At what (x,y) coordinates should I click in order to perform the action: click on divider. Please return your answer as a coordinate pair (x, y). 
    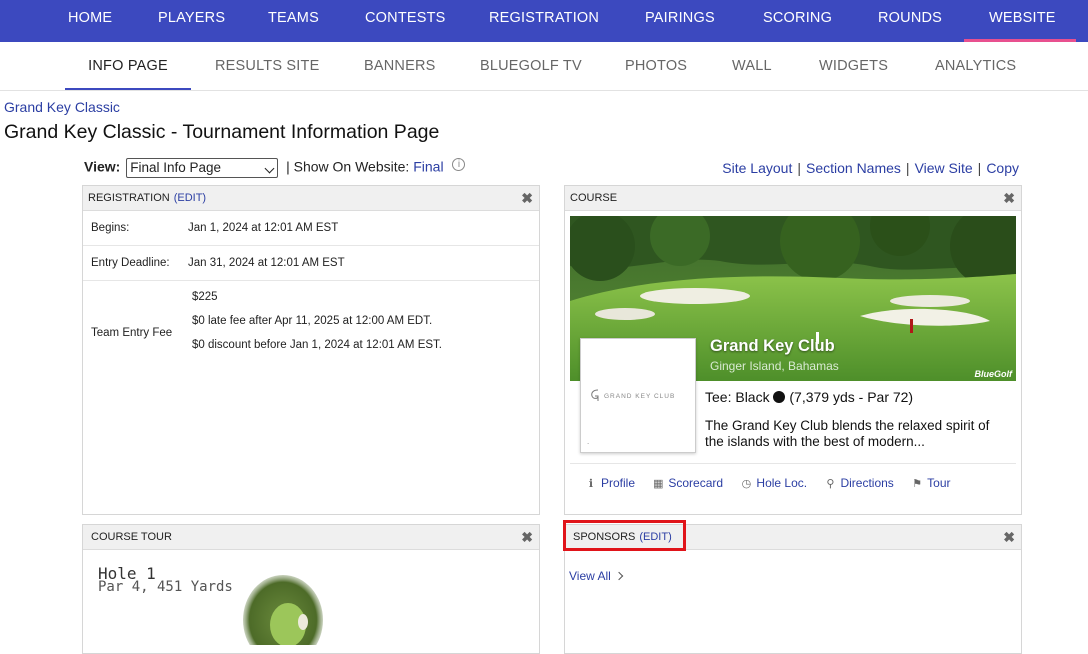
    Looking at the image, I should click on (793, 463).